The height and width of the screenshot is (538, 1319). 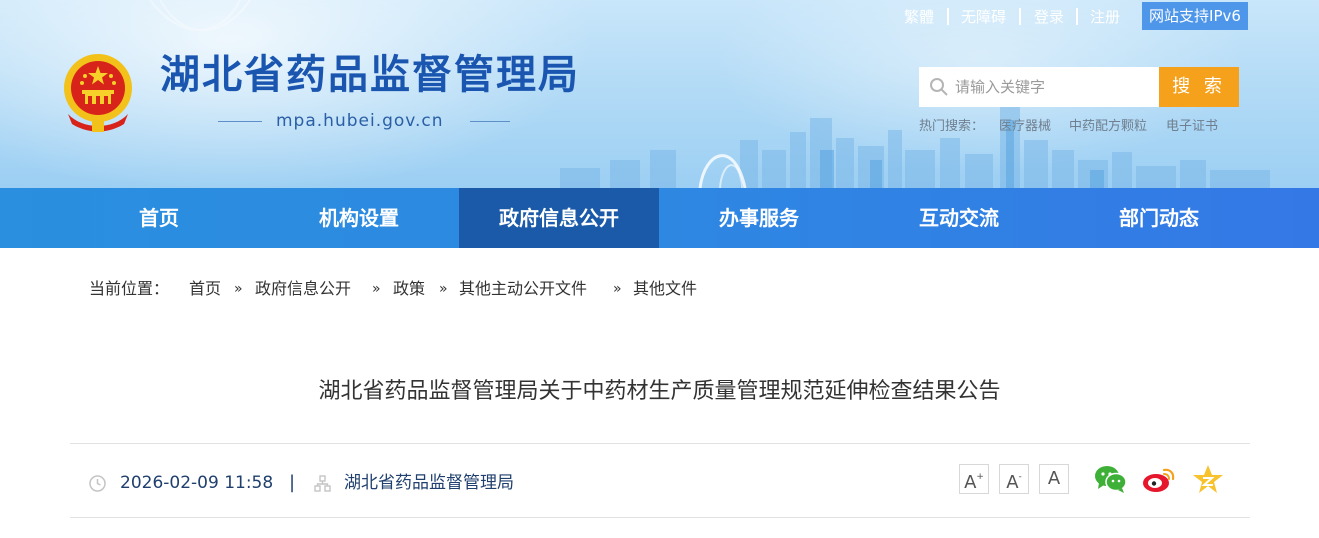 I want to click on traditional-chinese-link: 繁體, so click(x=919, y=17).